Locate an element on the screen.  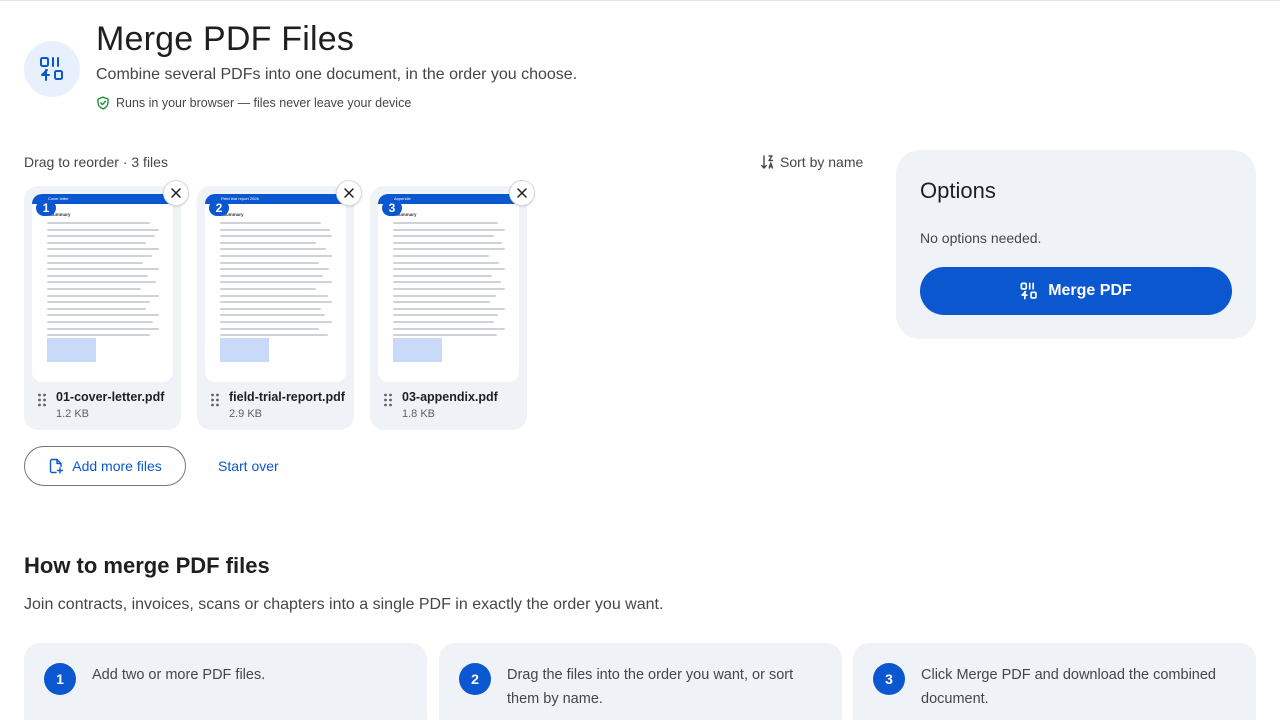
file-size: 1.8 KB is located at coordinates (419, 414).